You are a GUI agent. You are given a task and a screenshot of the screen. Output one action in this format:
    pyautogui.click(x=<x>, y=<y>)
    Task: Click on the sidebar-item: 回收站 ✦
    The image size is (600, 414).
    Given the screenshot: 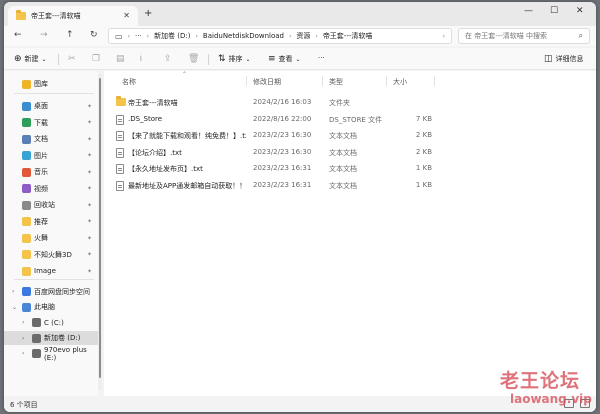 What is the action you would take?
    pyautogui.click(x=51, y=205)
    